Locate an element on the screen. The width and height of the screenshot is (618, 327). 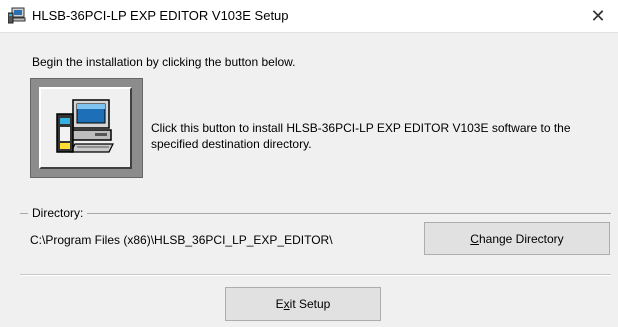
exit-setup-label-start: E is located at coordinates (279, 304).